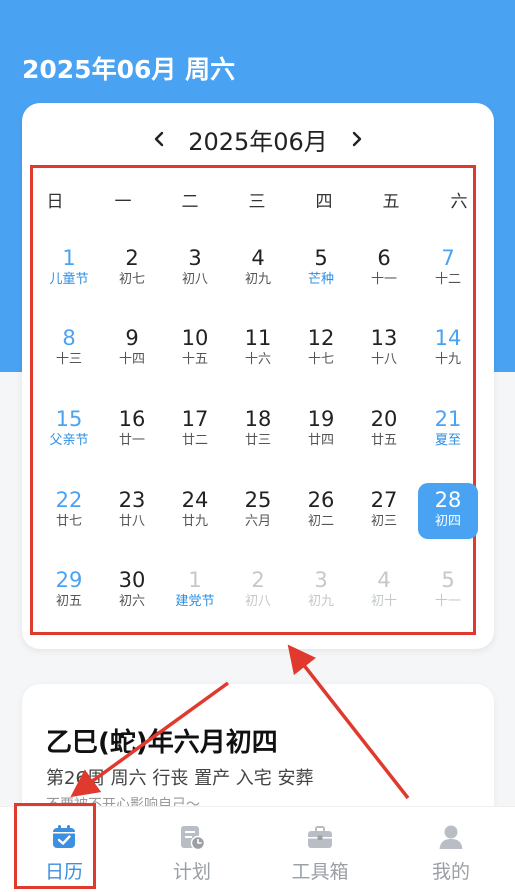 This screenshot has width=515, height=892. I want to click on day-number: 23, so click(132, 500).